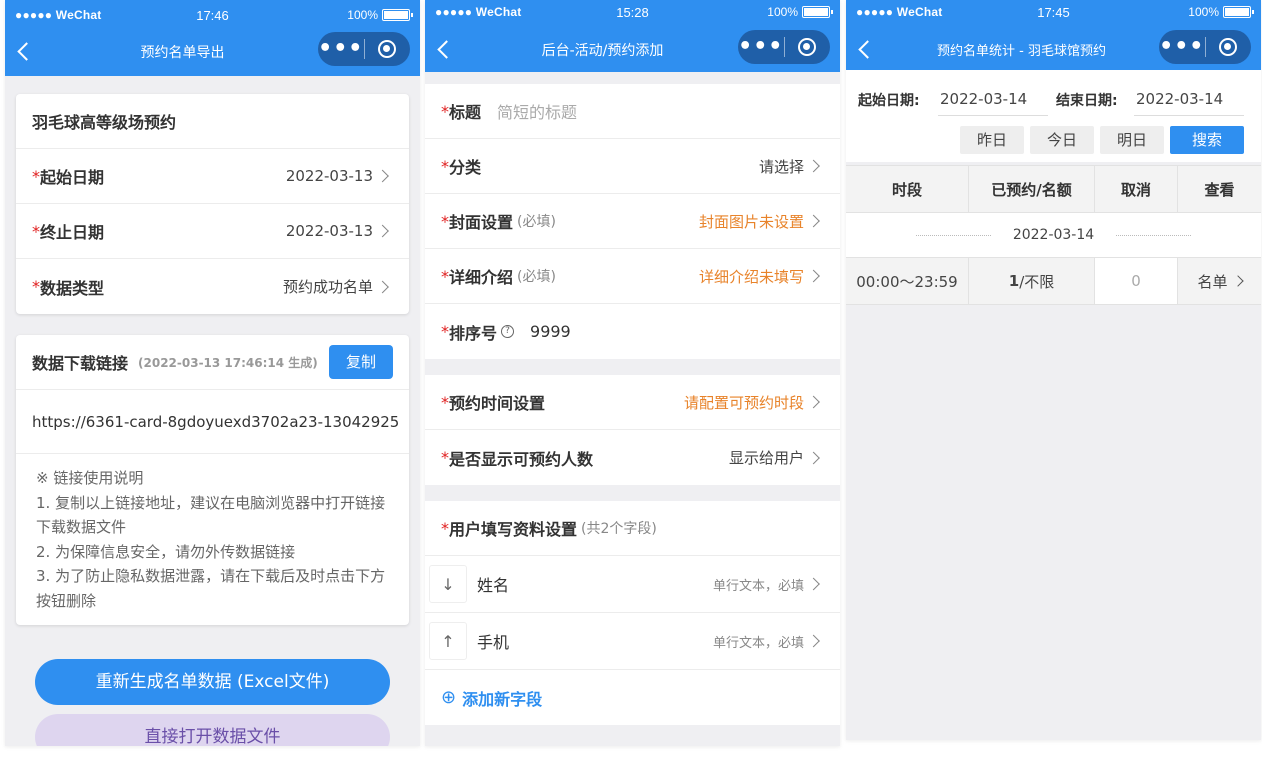 This screenshot has height=776, width=1262. What do you see at coordinates (481, 277) in the screenshot?
I see `detail-label: 详细介绍` at bounding box center [481, 277].